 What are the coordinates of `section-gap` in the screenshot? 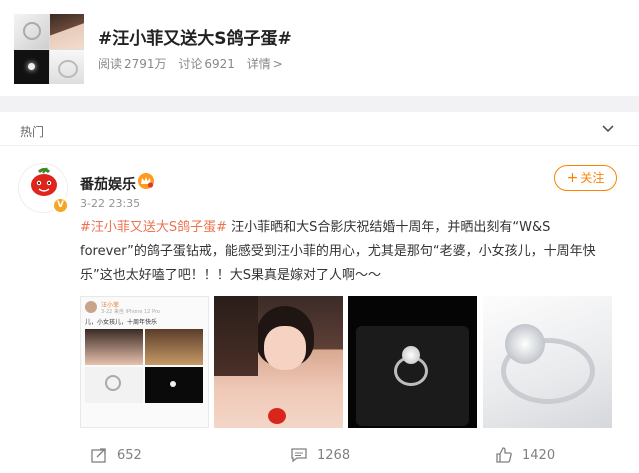 It's located at (319, 104).